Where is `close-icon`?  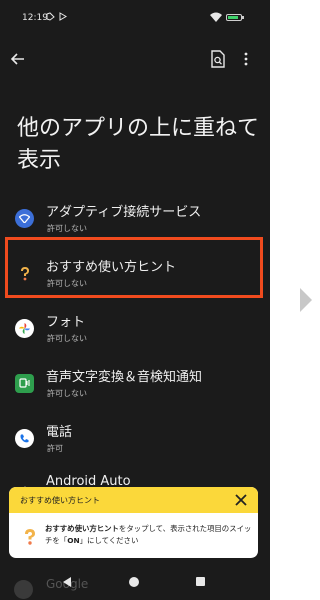 close-icon is located at coordinates (241, 500).